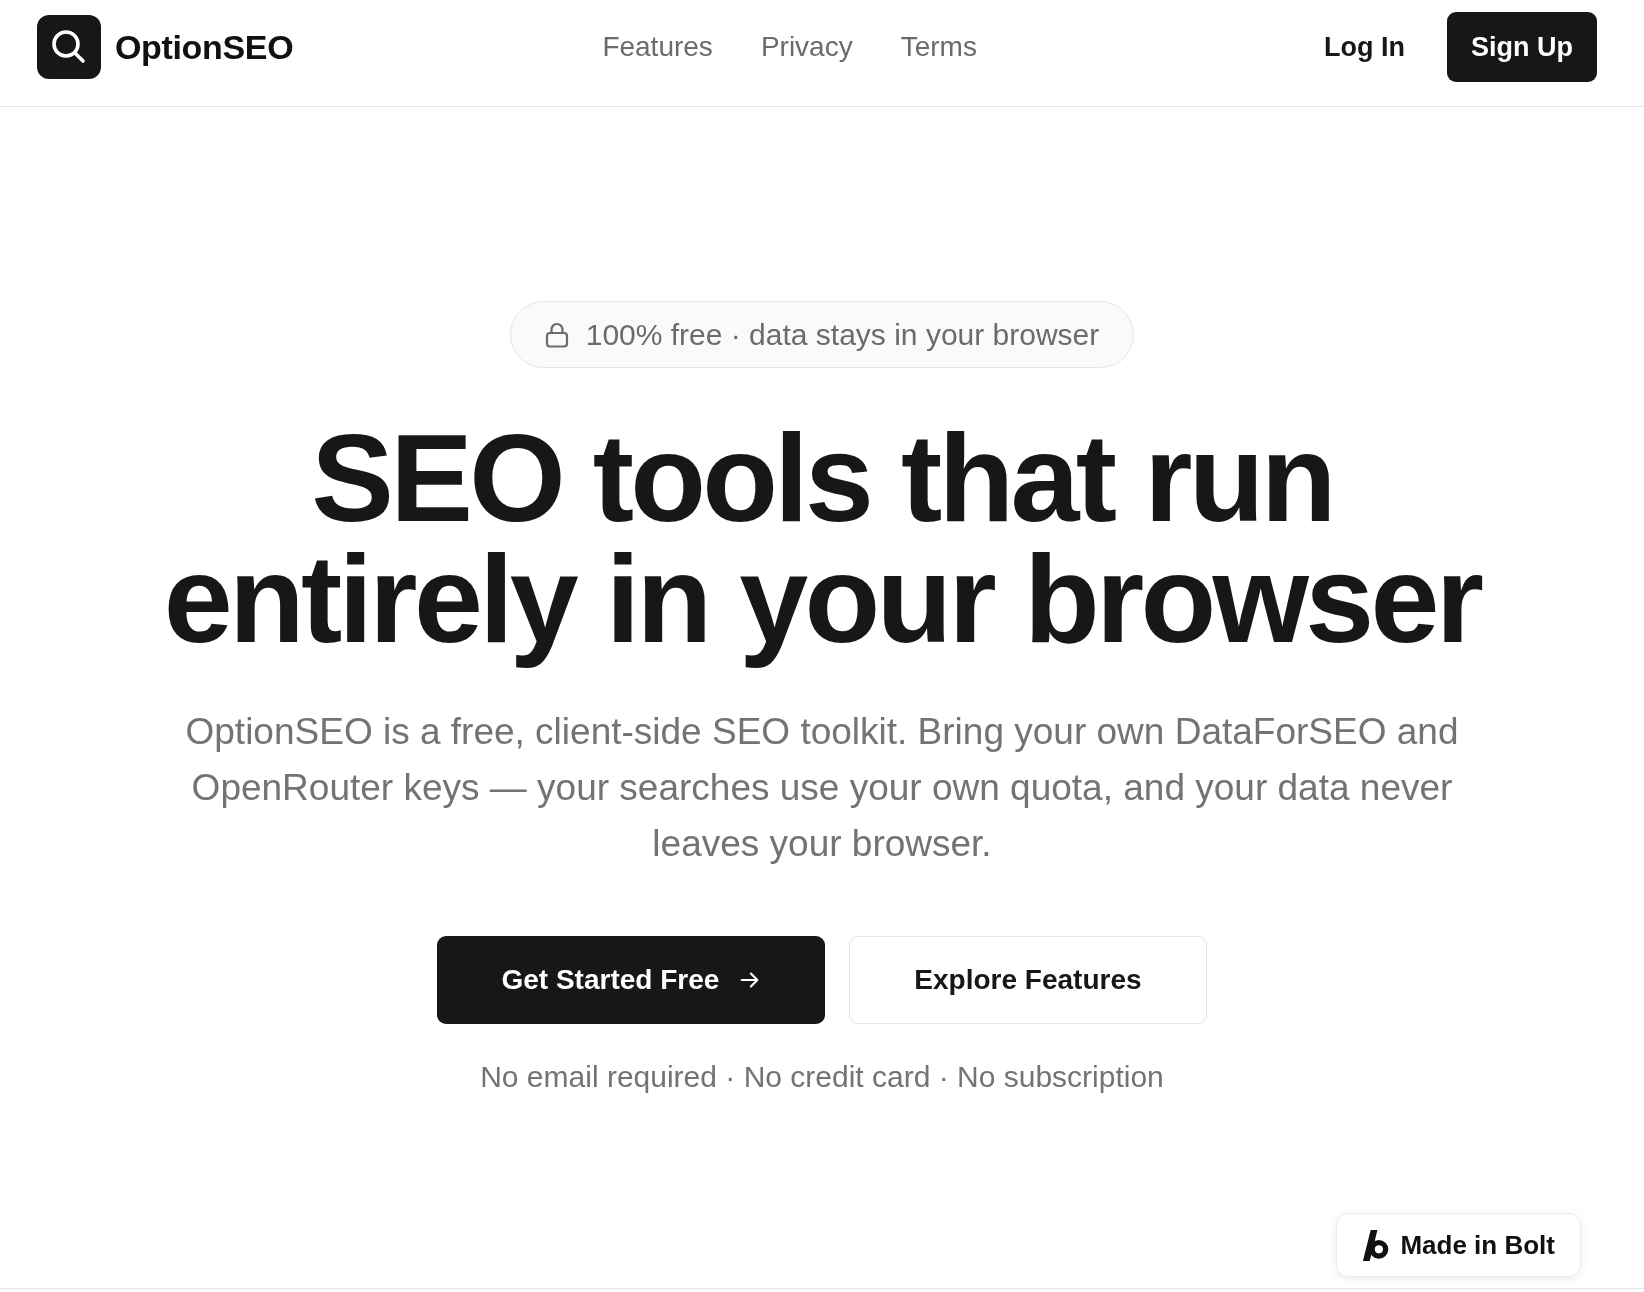 This screenshot has height=1292, width=1644. I want to click on made-in-bolt-link: Made in Bolt, so click(1458, 1245).